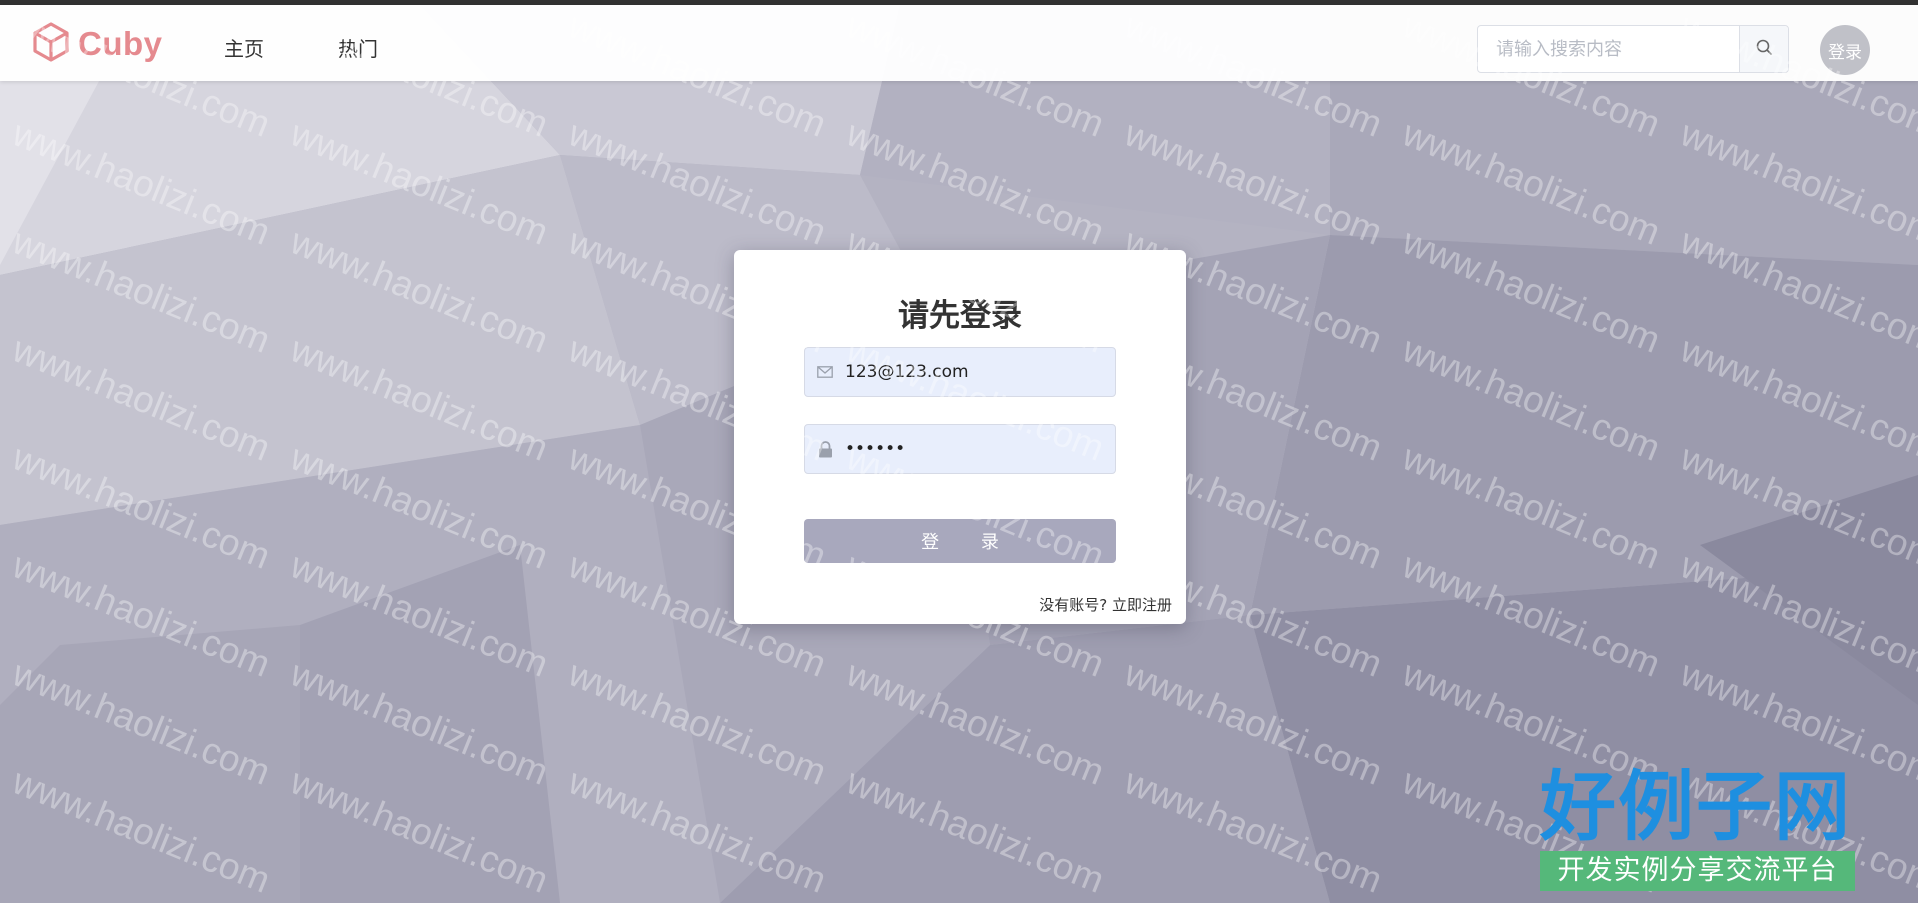 The height and width of the screenshot is (903, 1918). Describe the element at coordinates (1696, 806) in the screenshot. I see `brand-title: 好例子网` at that location.